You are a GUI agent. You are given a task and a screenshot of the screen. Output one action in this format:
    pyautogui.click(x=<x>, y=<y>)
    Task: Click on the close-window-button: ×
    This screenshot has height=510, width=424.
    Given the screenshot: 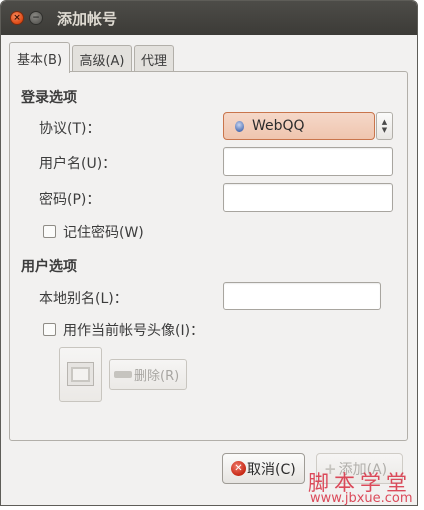 What is the action you would take?
    pyautogui.click(x=17, y=18)
    